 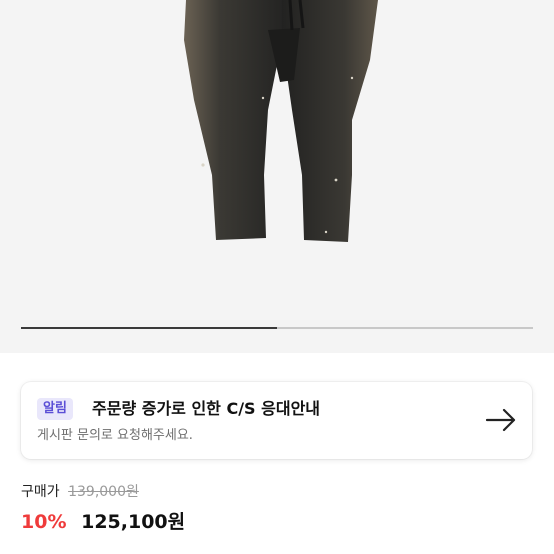 I want to click on original-price: 139,000원, so click(x=103, y=492).